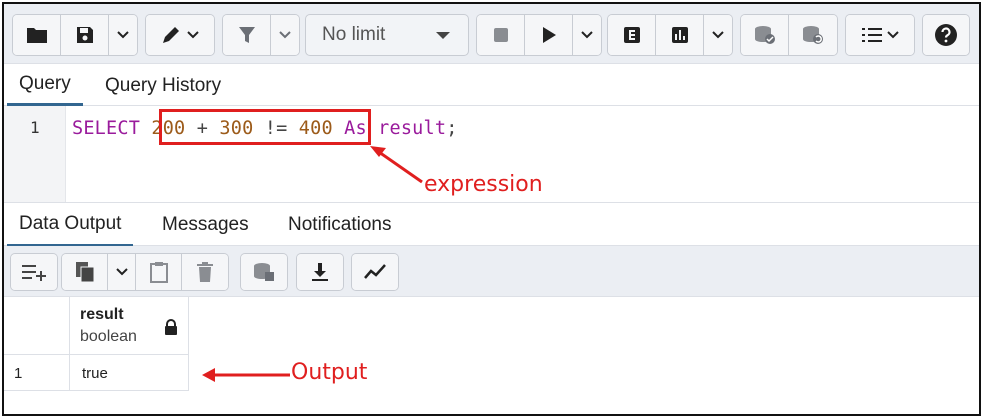 This screenshot has width=983, height=418. What do you see at coordinates (171, 327) in the screenshot?
I see `lock-icon` at bounding box center [171, 327].